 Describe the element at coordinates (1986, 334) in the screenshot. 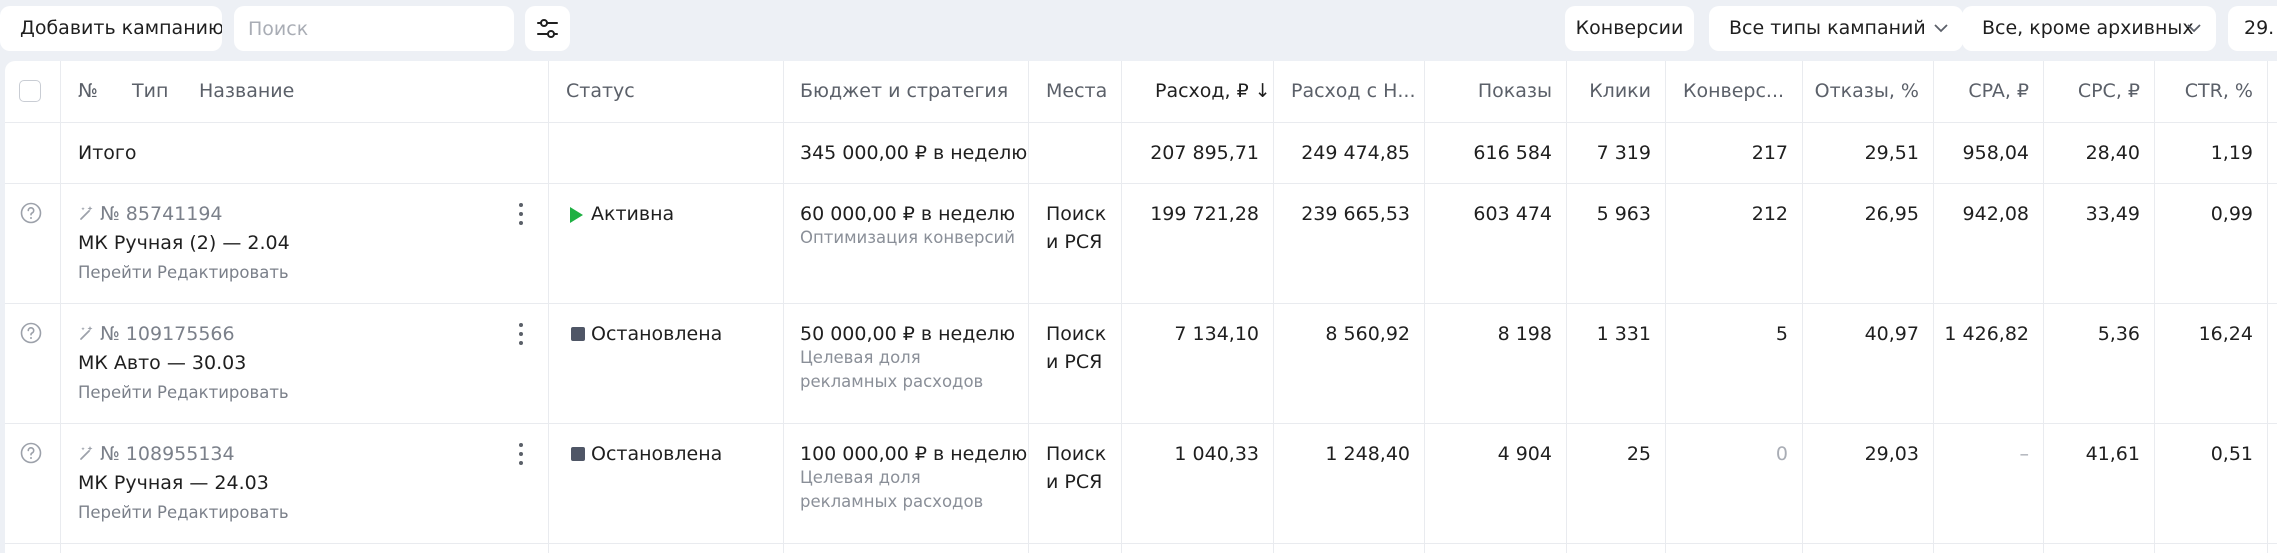

I see `campaign-cpa: 1 426,82` at that location.